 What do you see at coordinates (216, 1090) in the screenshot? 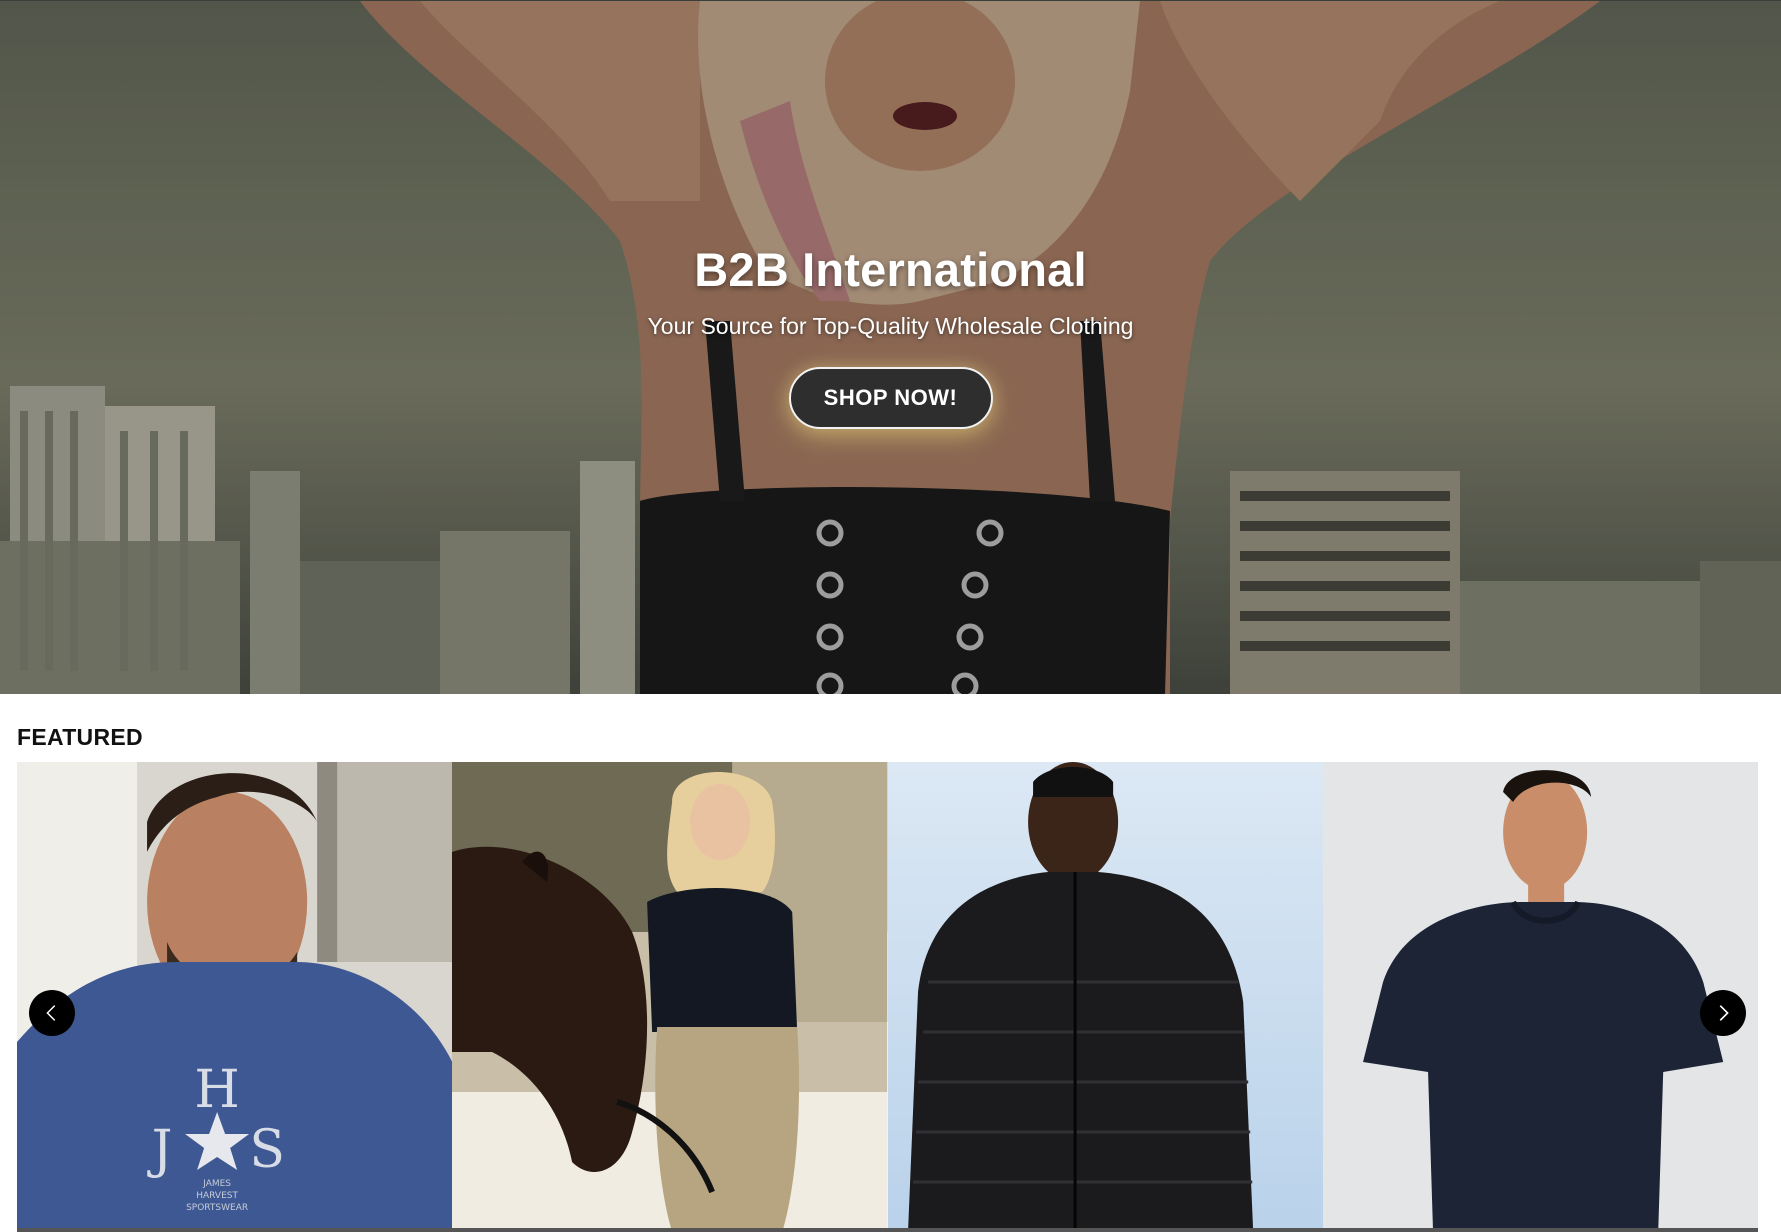
I see `tee-print-h: H` at bounding box center [216, 1090].